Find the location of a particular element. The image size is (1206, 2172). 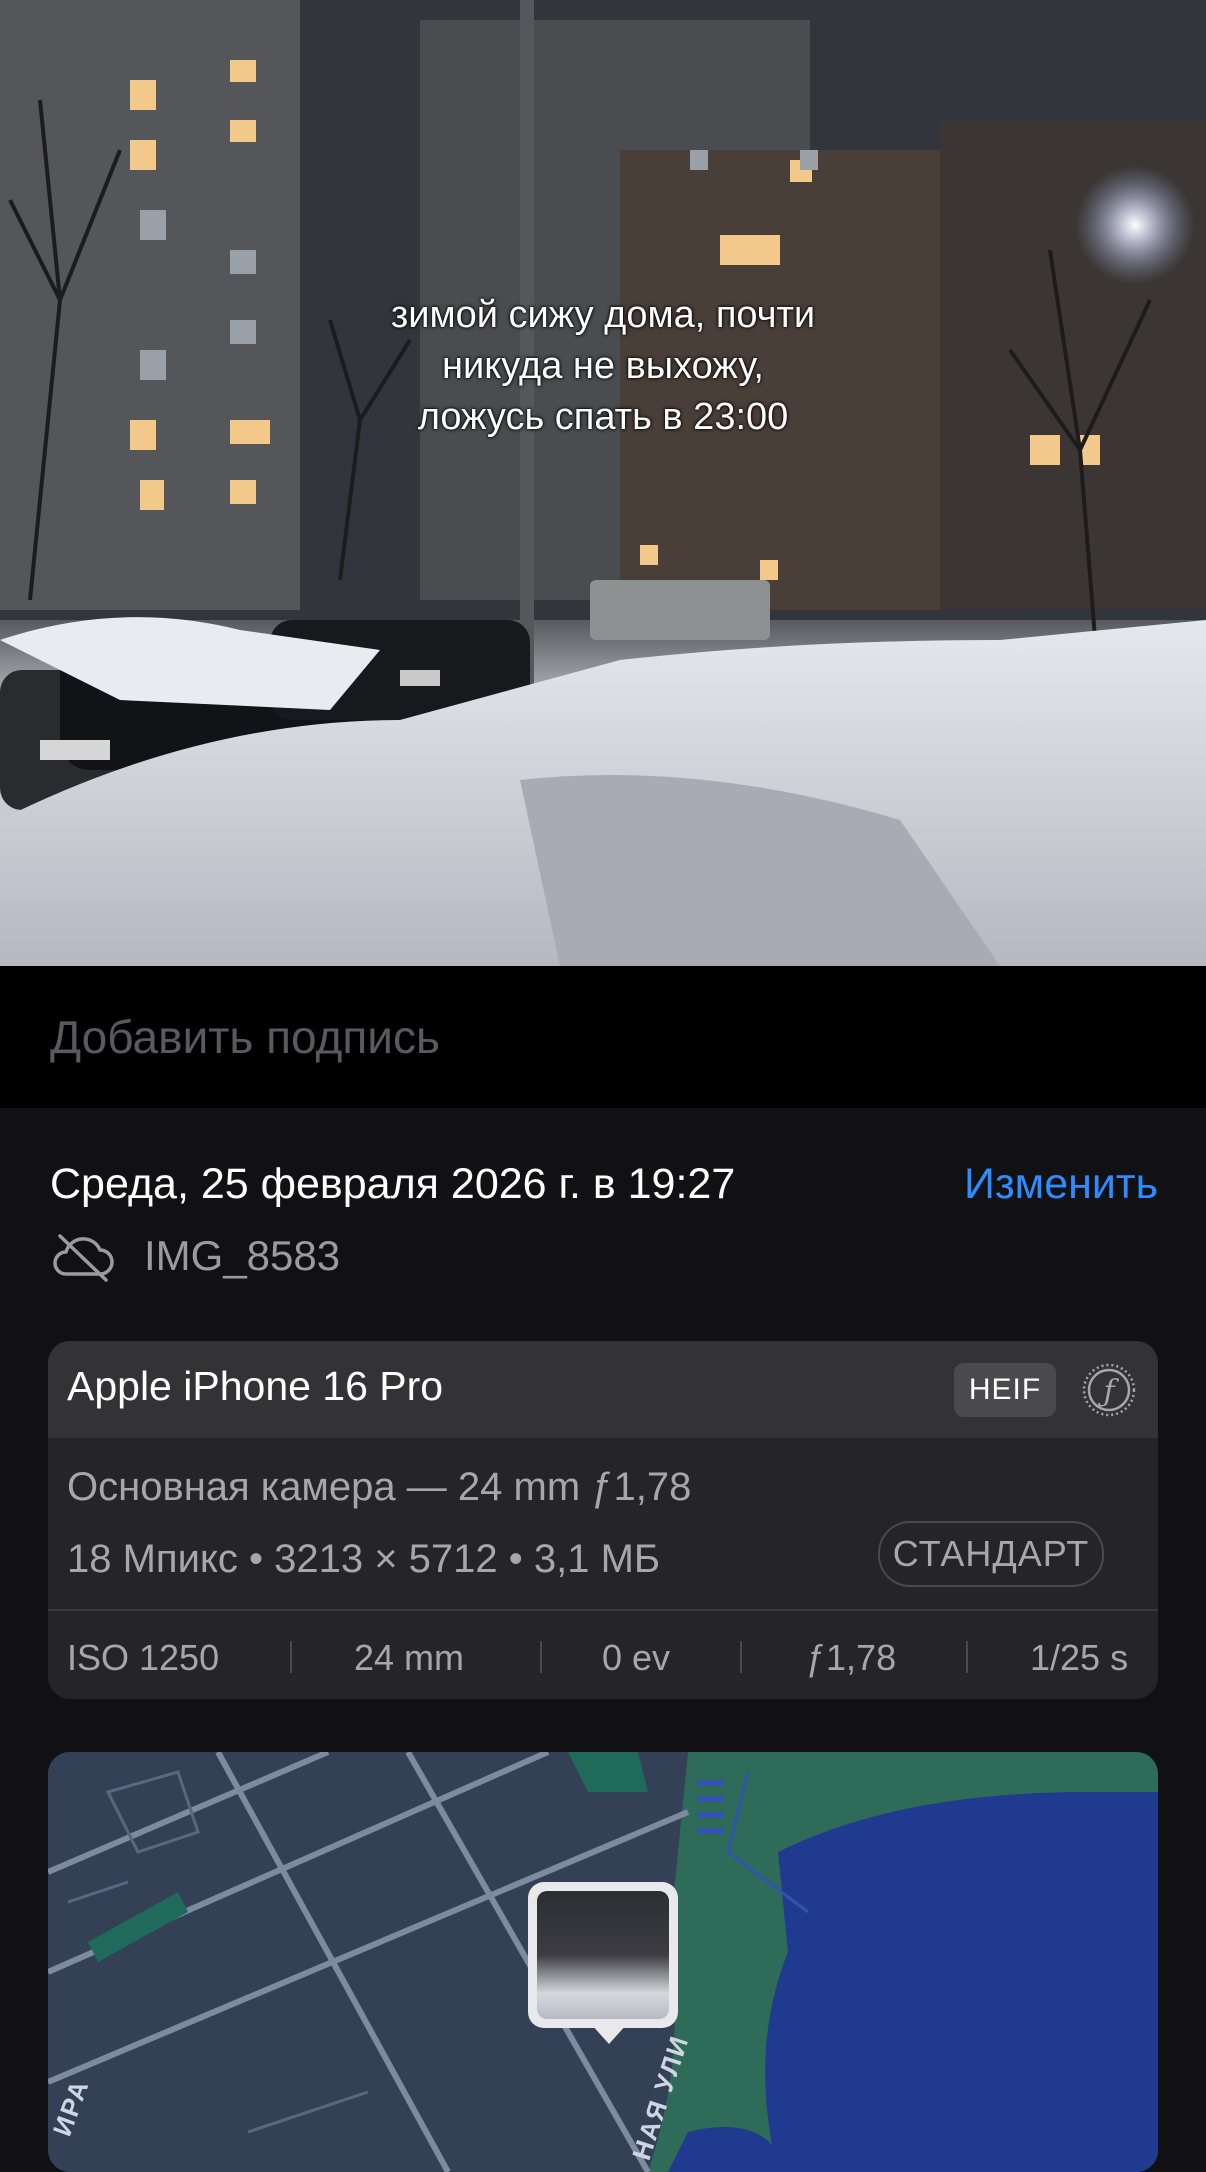

map-pin-pointer is located at coordinates (609, 2034).